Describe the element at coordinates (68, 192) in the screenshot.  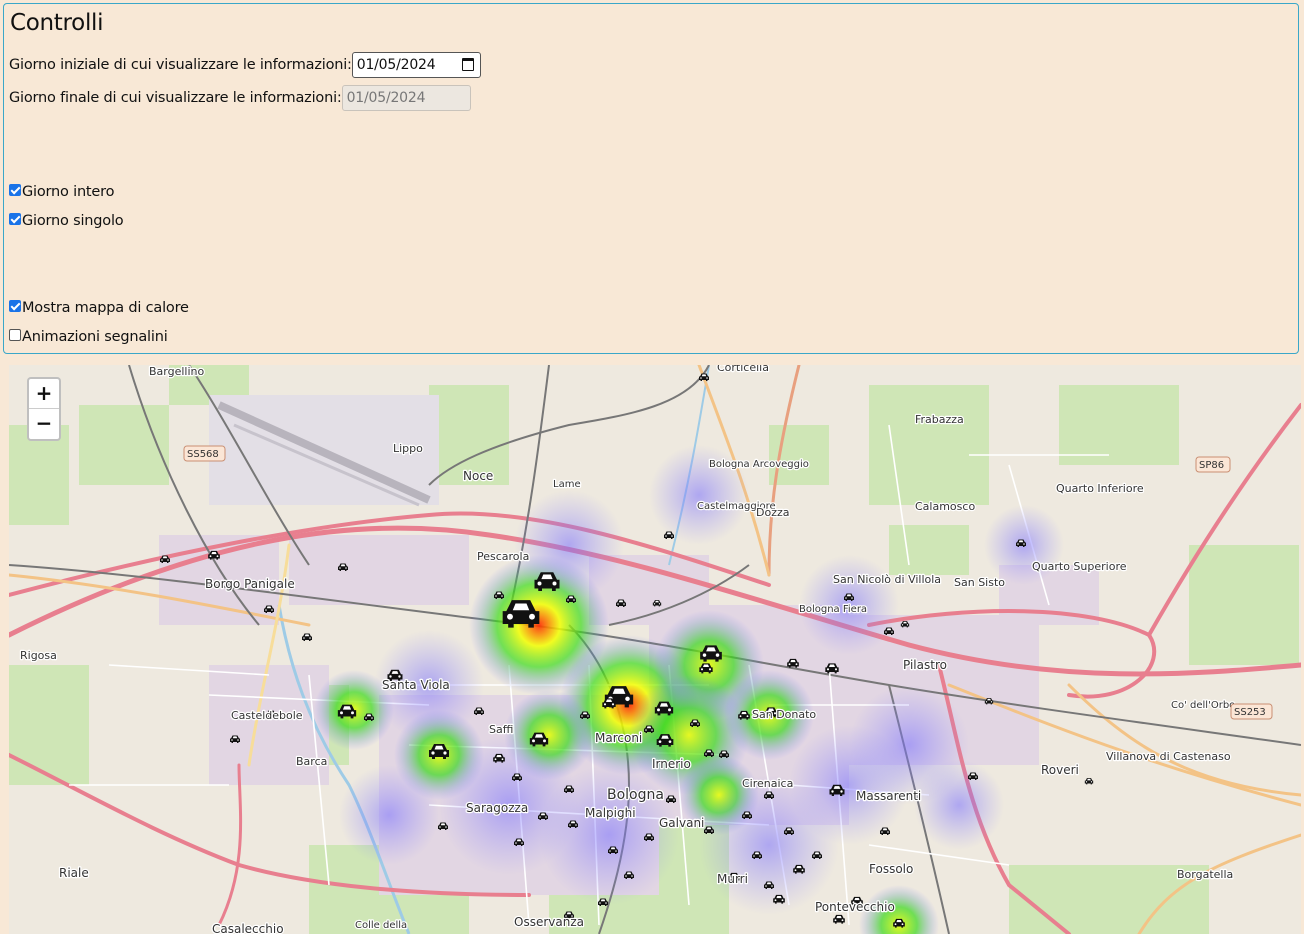
I see `checkbox-giorno-intero-label: Giorno intero` at that location.